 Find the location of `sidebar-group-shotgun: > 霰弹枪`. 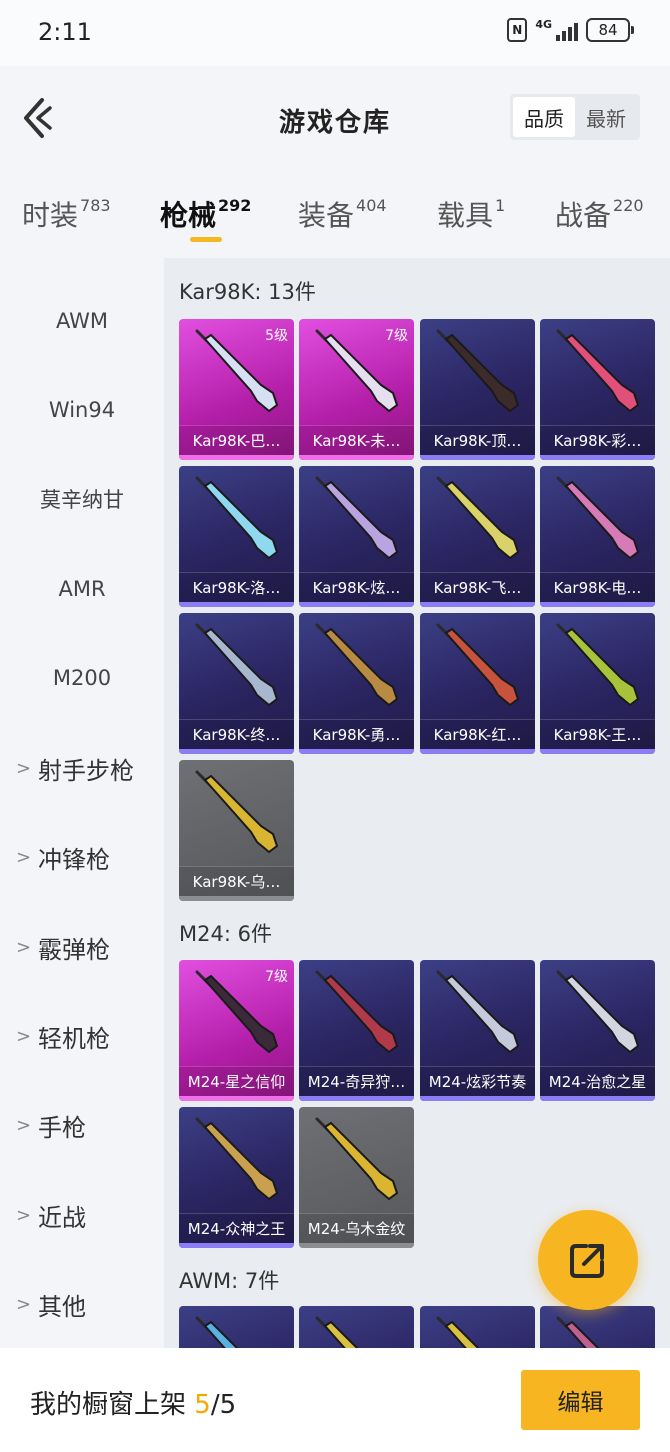

sidebar-group-shotgun: > 霰弹枪 is located at coordinates (82, 947).